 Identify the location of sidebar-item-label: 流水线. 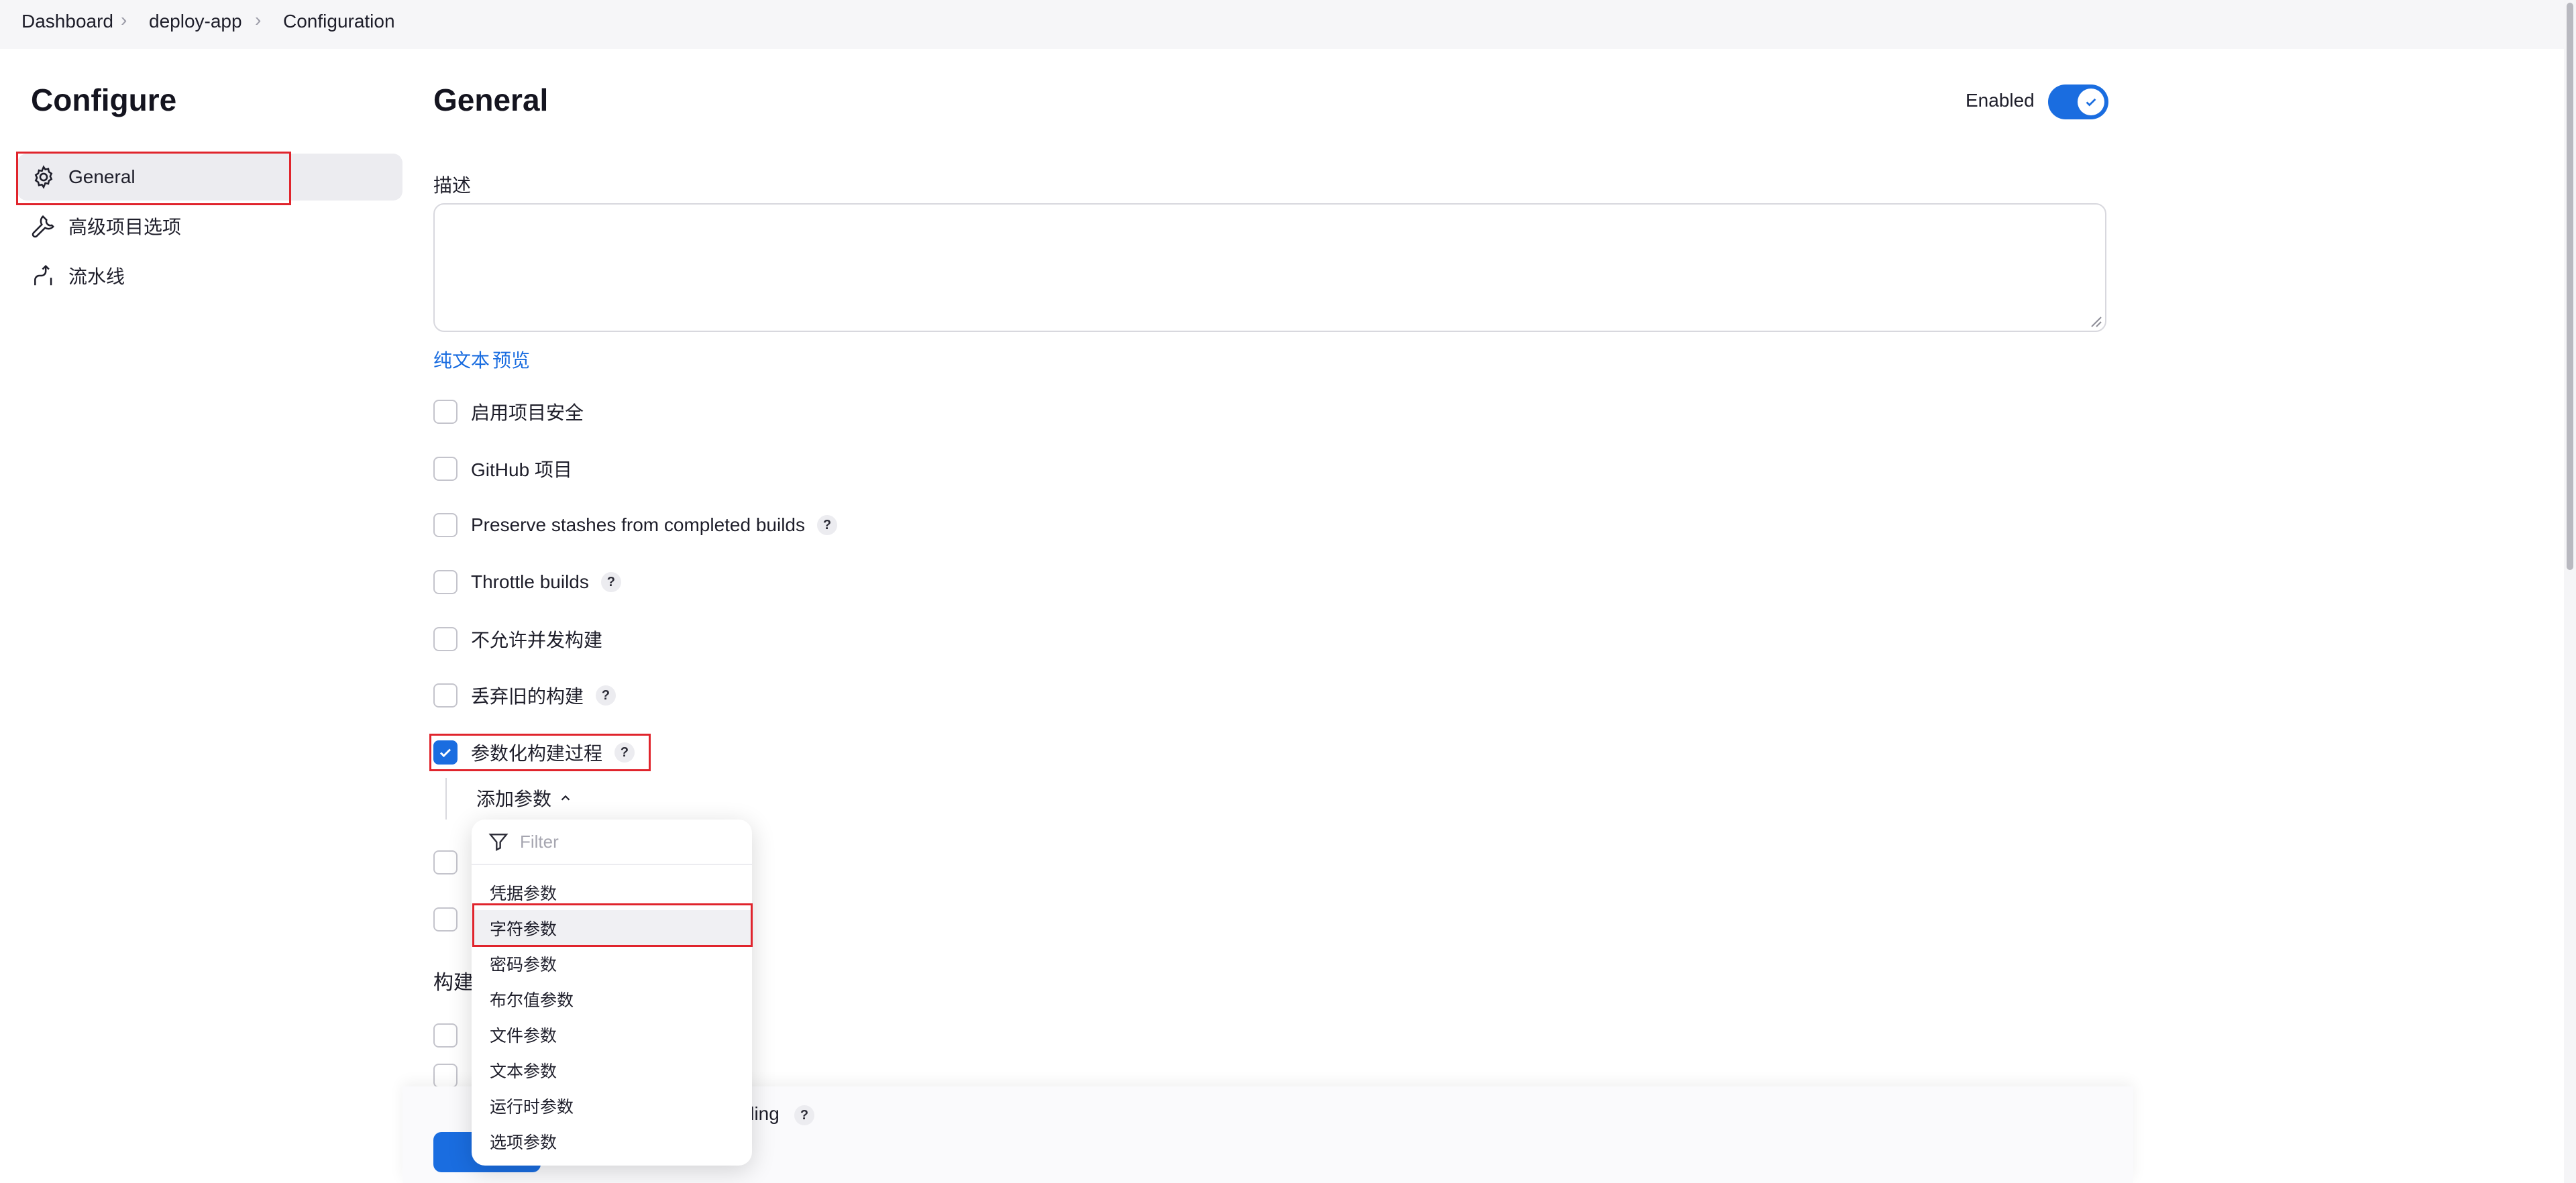
(96, 276).